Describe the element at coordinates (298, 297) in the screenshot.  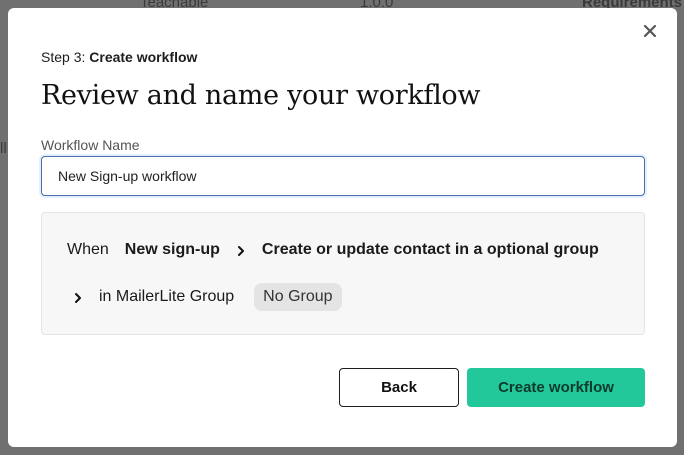
I see `group-badge: No Group` at that location.